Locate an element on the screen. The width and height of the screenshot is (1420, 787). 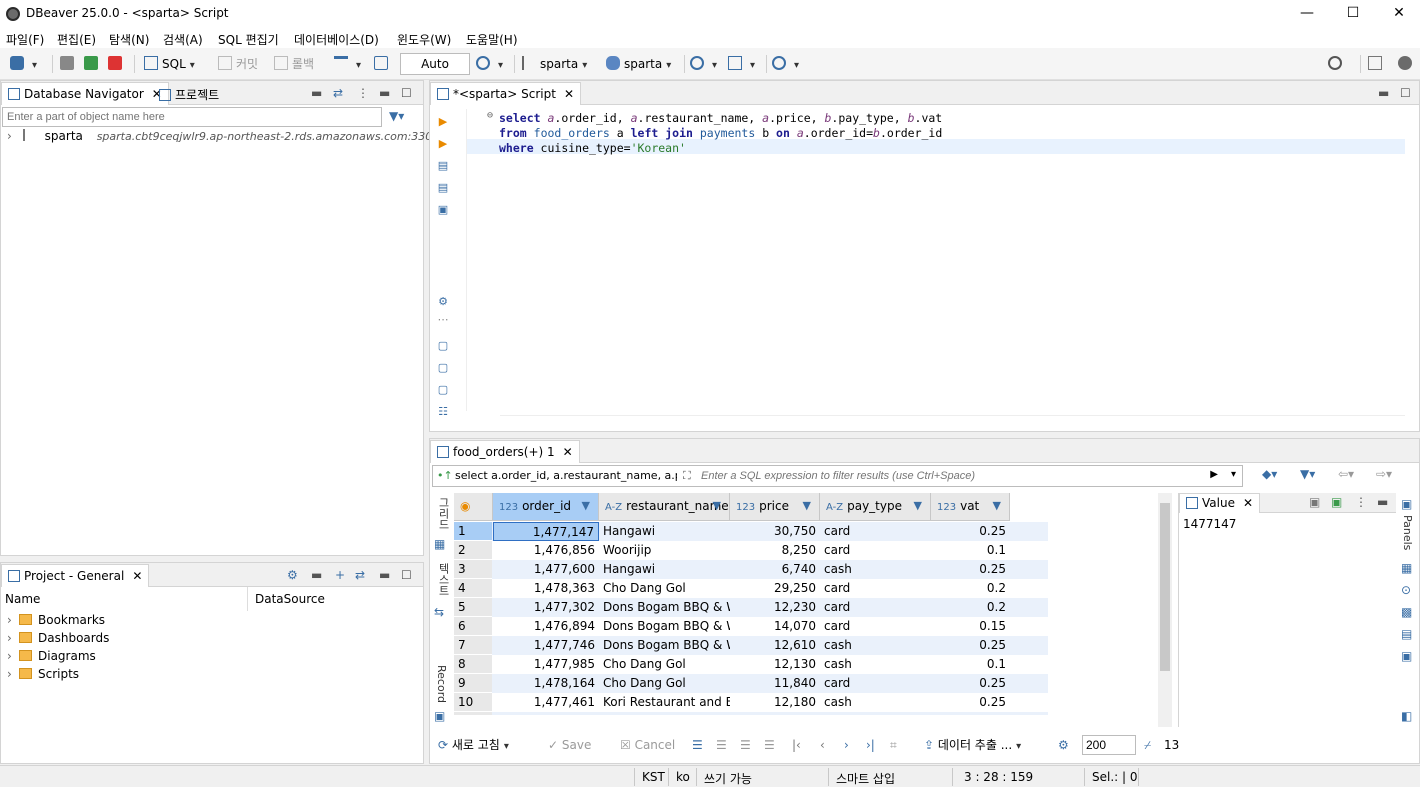
row-number: 2 is located at coordinates (473, 550).